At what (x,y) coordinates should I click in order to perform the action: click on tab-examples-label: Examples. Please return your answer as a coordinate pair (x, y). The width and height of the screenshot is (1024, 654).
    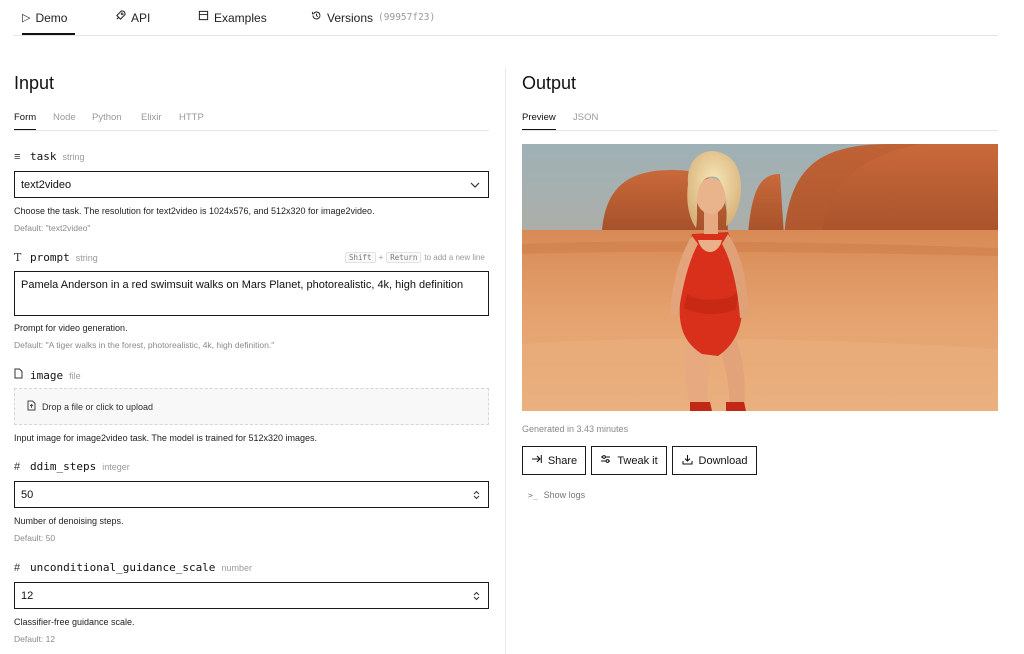
    Looking at the image, I should click on (240, 18).